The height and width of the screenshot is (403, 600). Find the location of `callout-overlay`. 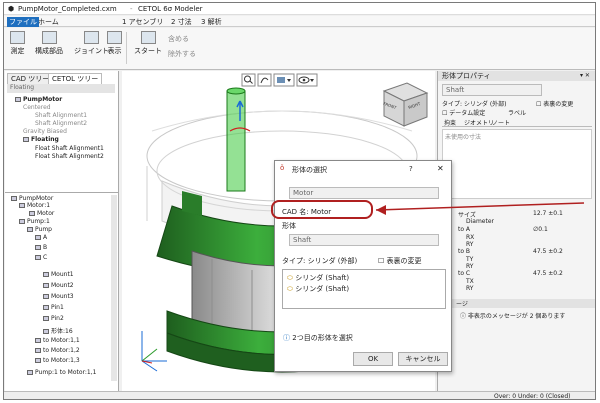

callout-overlay is located at coordinates (428, 209).